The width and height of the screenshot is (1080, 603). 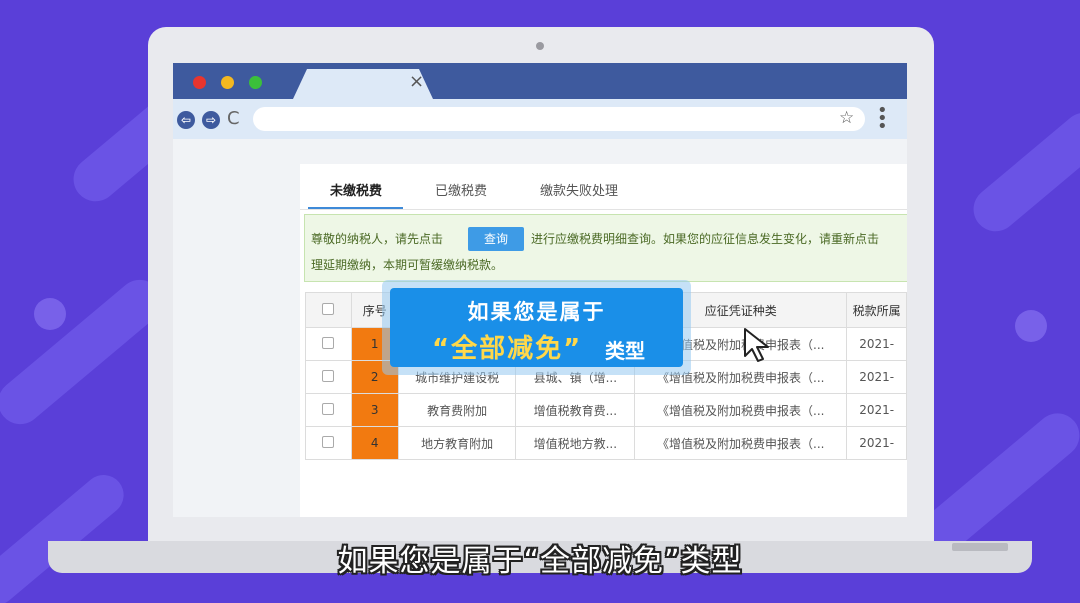 I want to click on table-row: 3 教育费附加 增值税教育费... 《增值税及附加税费申报表（... 2021-, so click(x=606, y=410).